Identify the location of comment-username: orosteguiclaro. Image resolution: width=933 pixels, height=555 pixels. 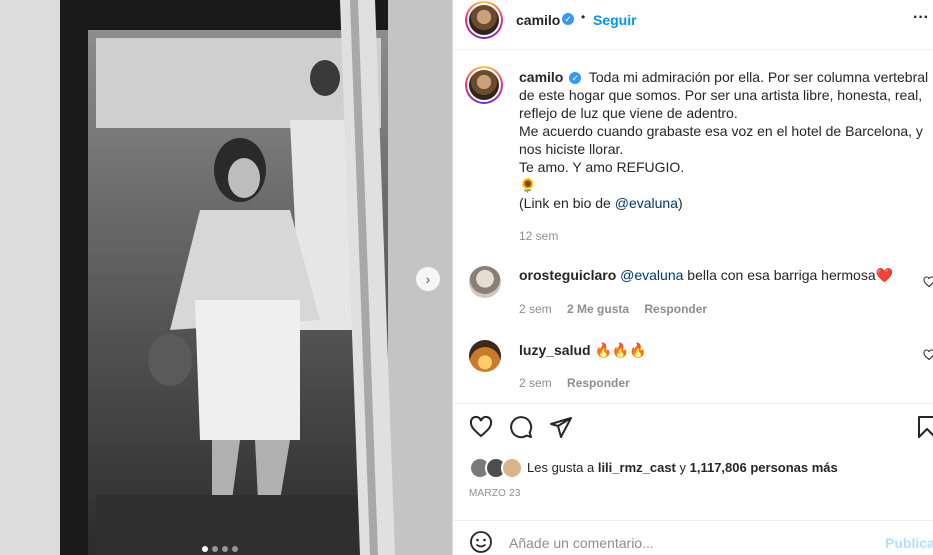
(567, 275).